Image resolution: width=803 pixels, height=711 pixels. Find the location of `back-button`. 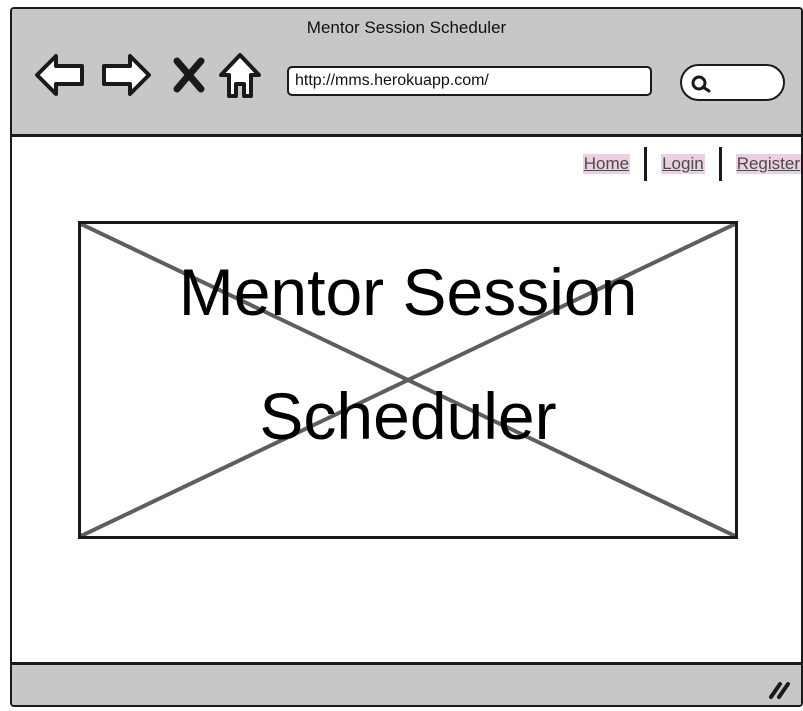

back-button is located at coordinates (60, 77).